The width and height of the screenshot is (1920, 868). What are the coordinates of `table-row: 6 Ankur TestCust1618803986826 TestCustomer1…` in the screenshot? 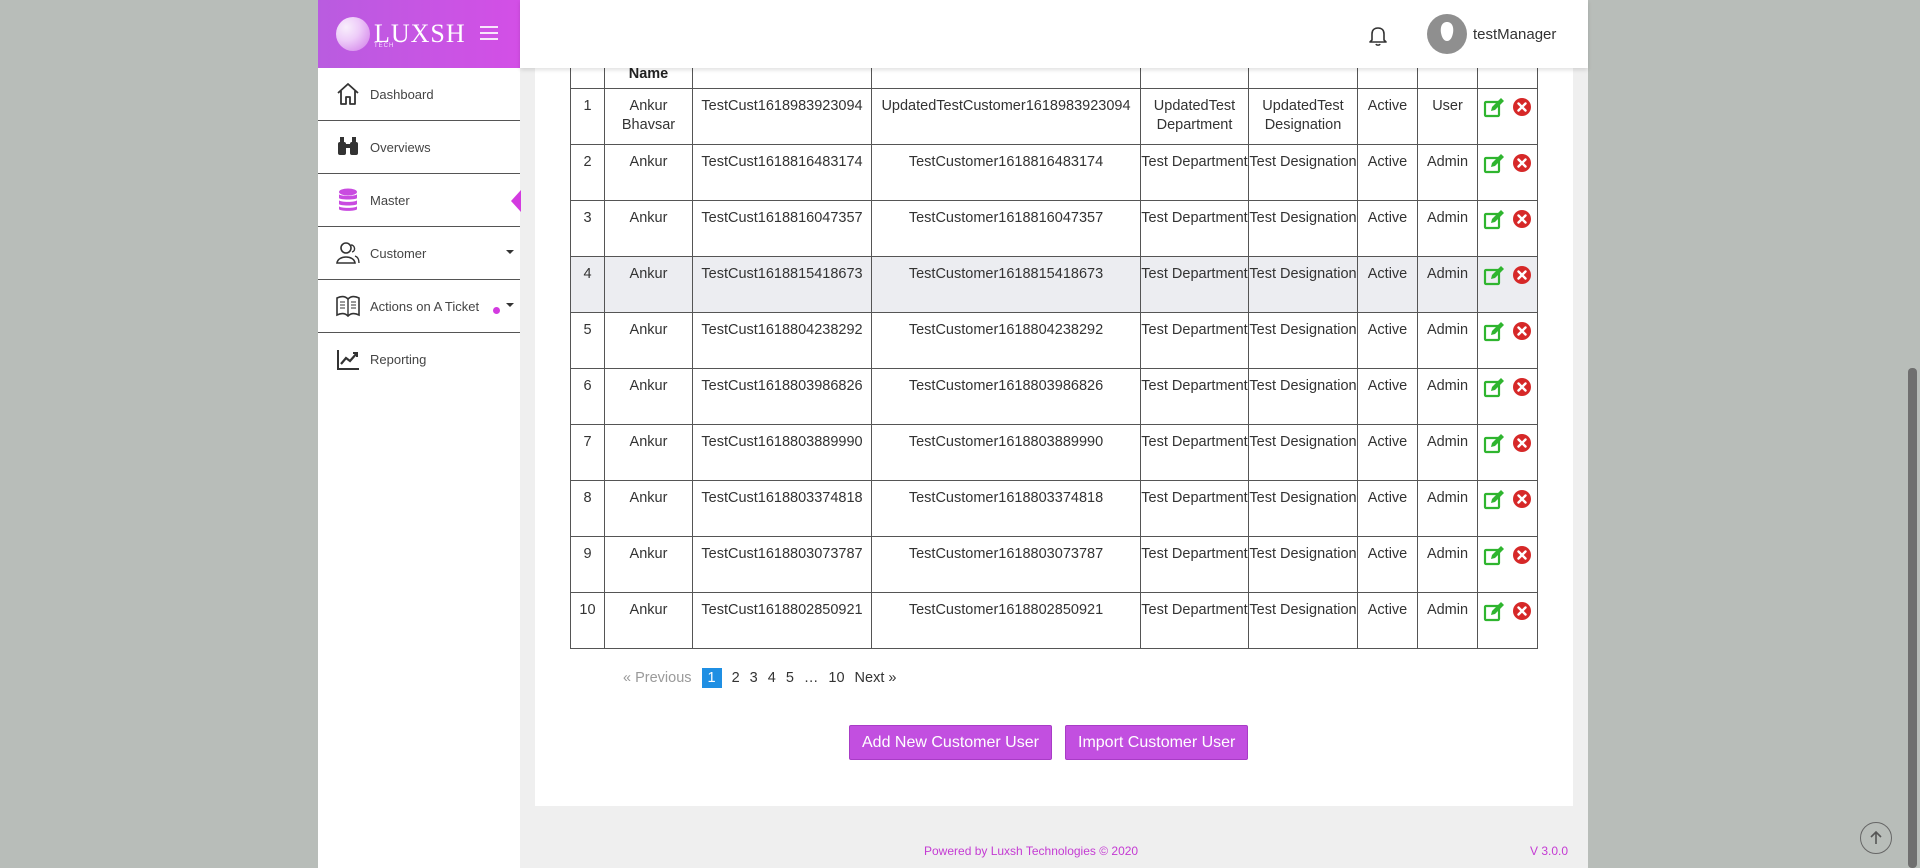 It's located at (1054, 396).